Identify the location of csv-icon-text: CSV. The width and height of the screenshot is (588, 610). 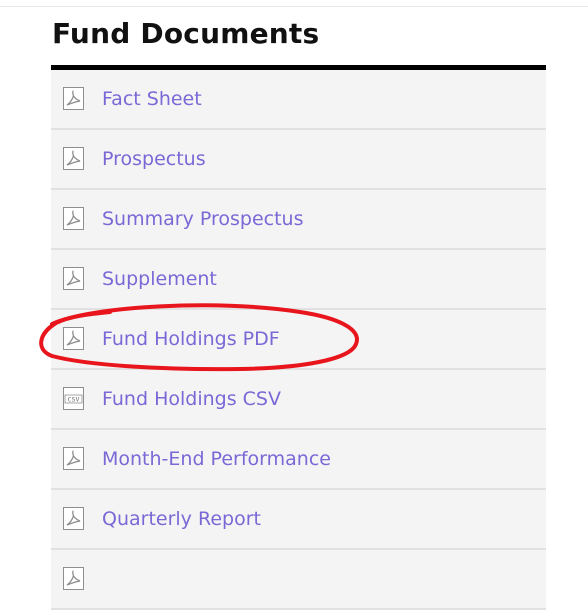
(74, 400).